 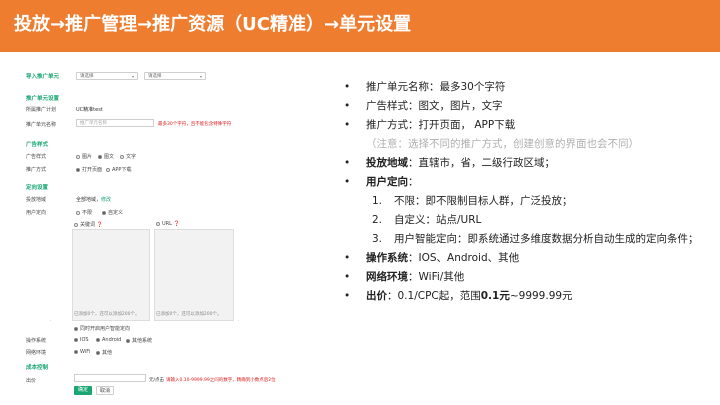 I want to click on import-select-2: 请选择 ▾, so click(x=175, y=76).